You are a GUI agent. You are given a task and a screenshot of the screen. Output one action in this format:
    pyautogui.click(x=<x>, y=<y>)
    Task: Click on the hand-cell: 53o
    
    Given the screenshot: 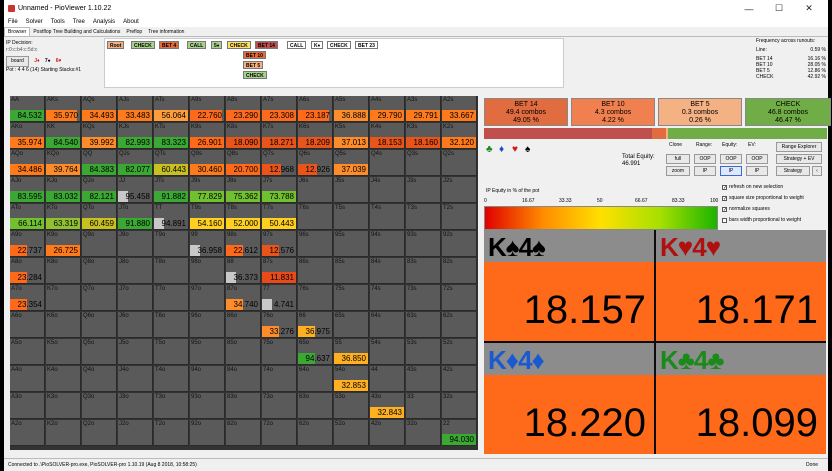 What is the action you would take?
    pyautogui.click(x=351, y=406)
    